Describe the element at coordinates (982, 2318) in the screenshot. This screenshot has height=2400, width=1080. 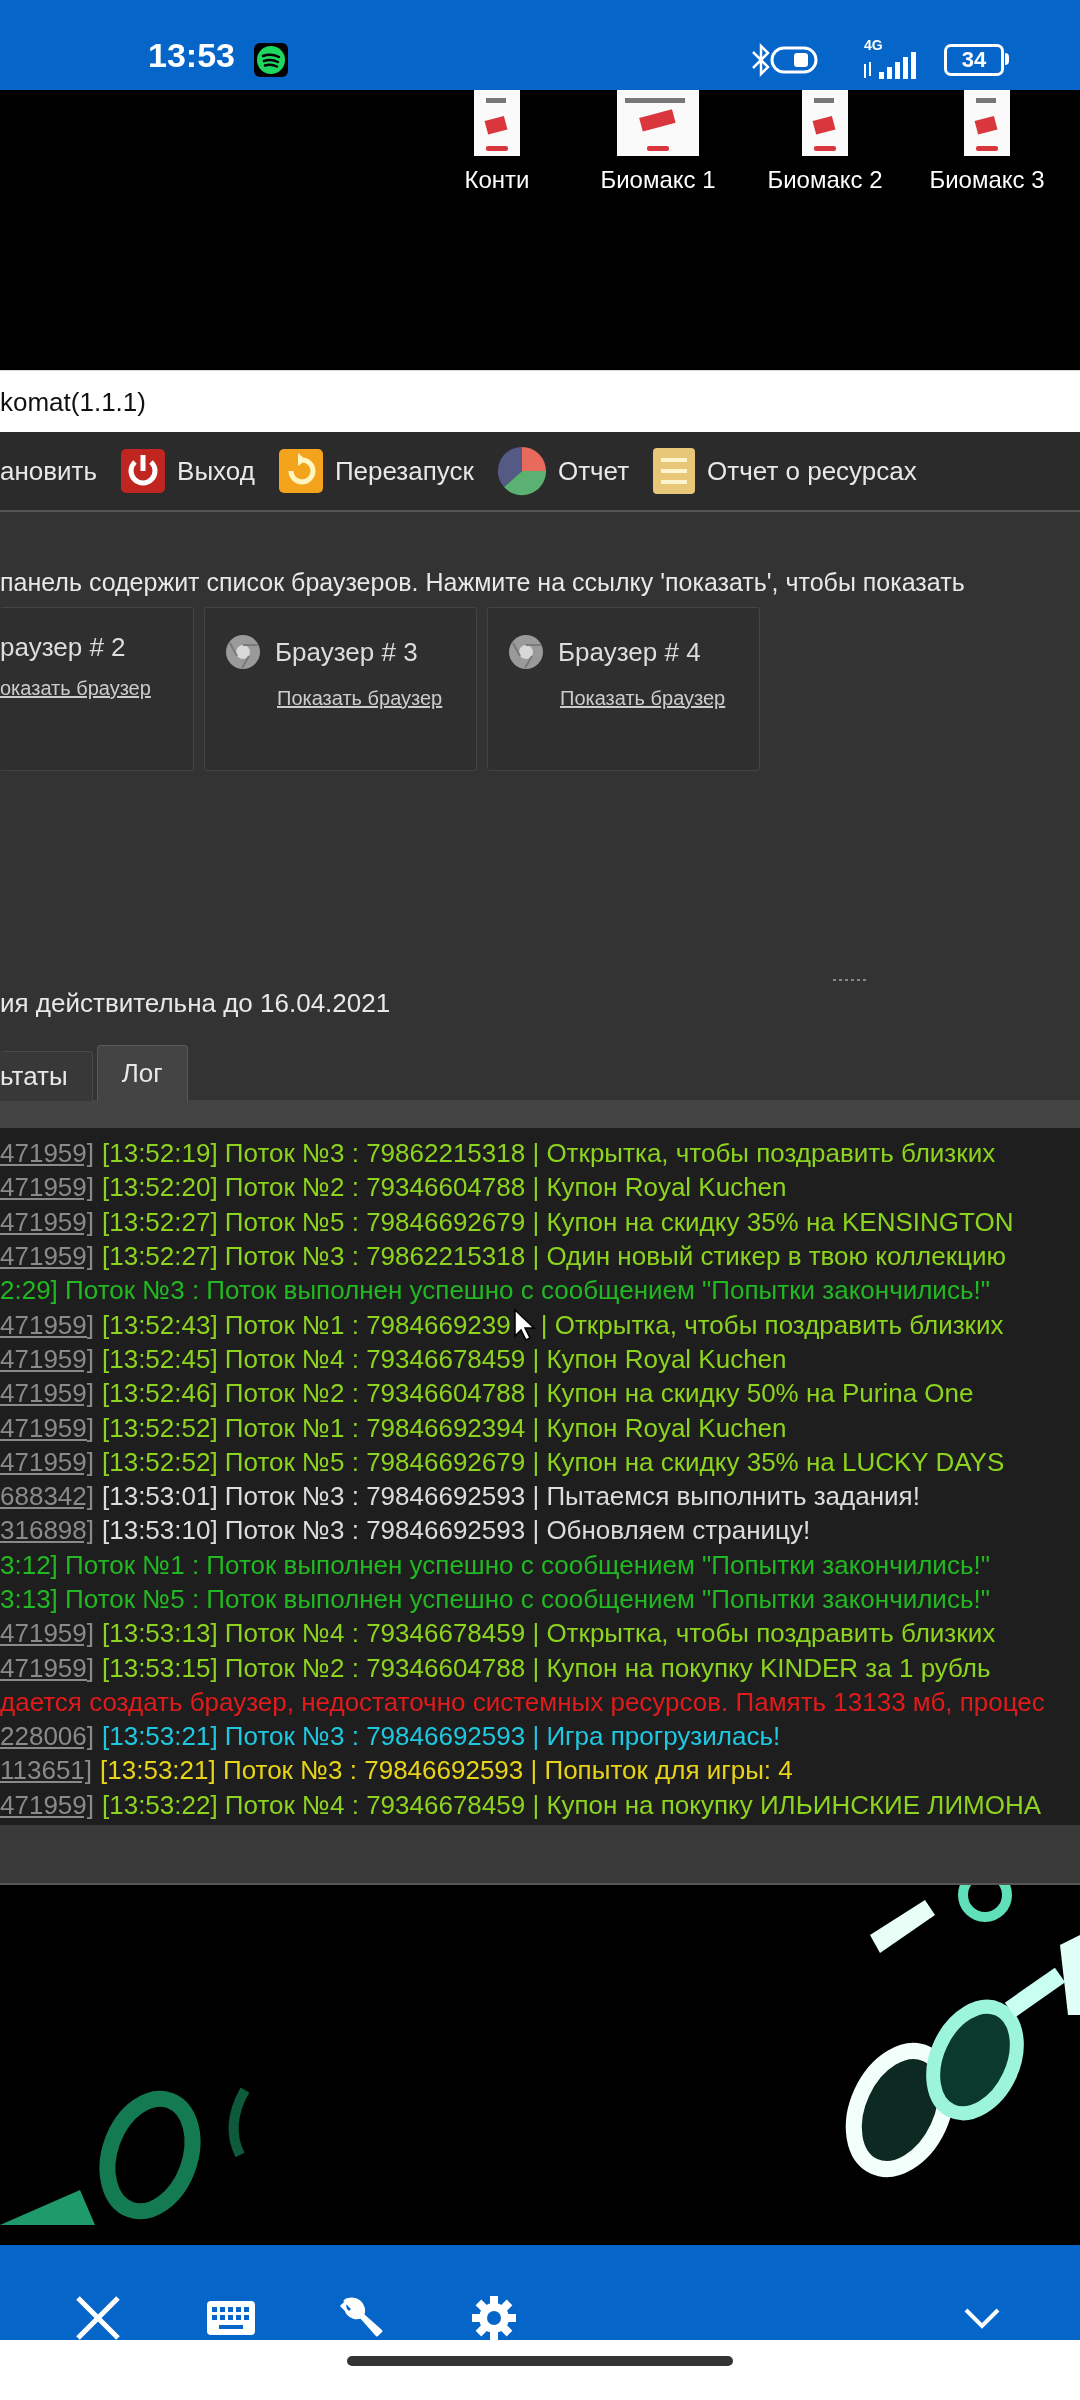
I see `chevron-down-icon` at that location.